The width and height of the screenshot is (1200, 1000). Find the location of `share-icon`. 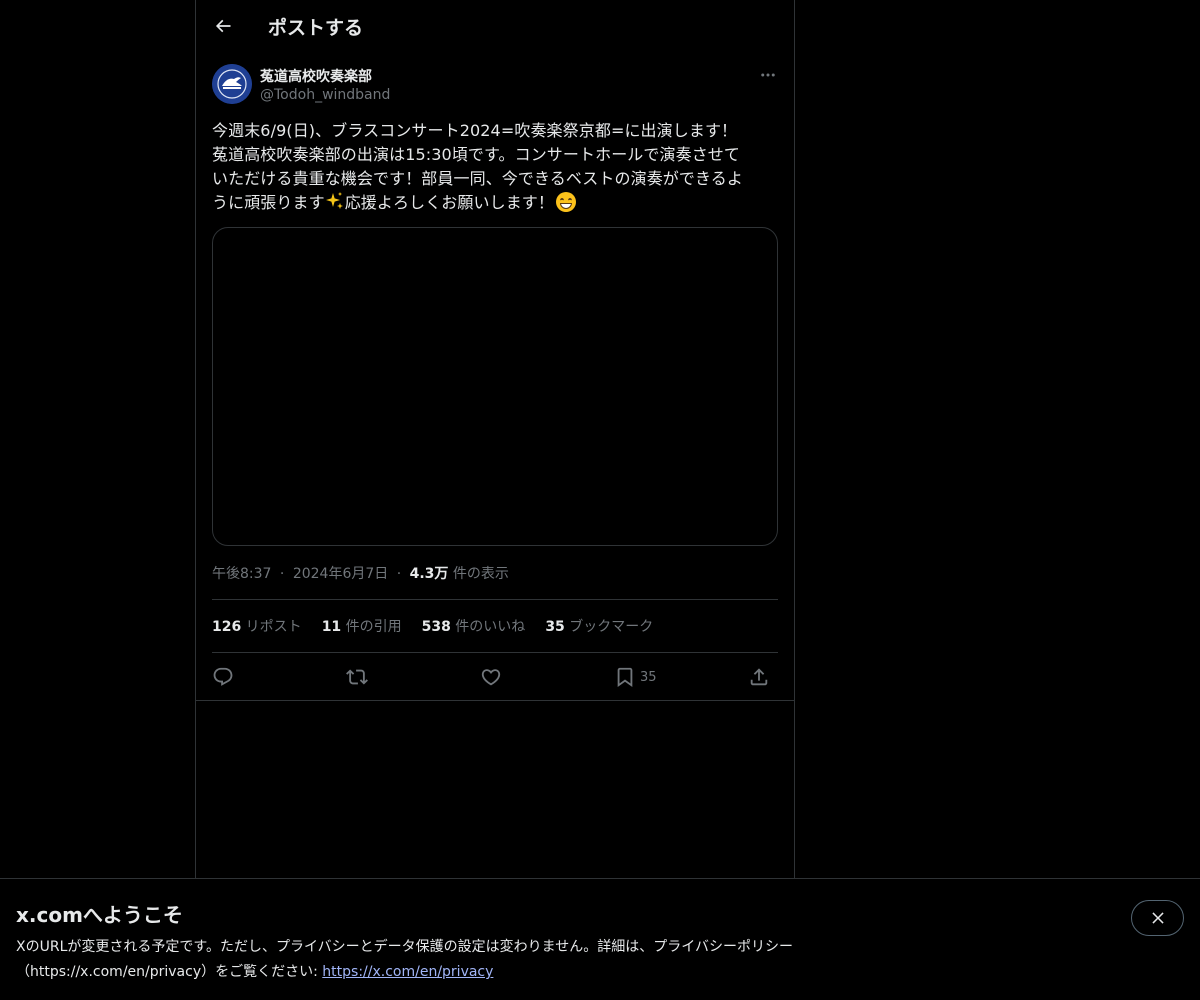

share-icon is located at coordinates (759, 677).